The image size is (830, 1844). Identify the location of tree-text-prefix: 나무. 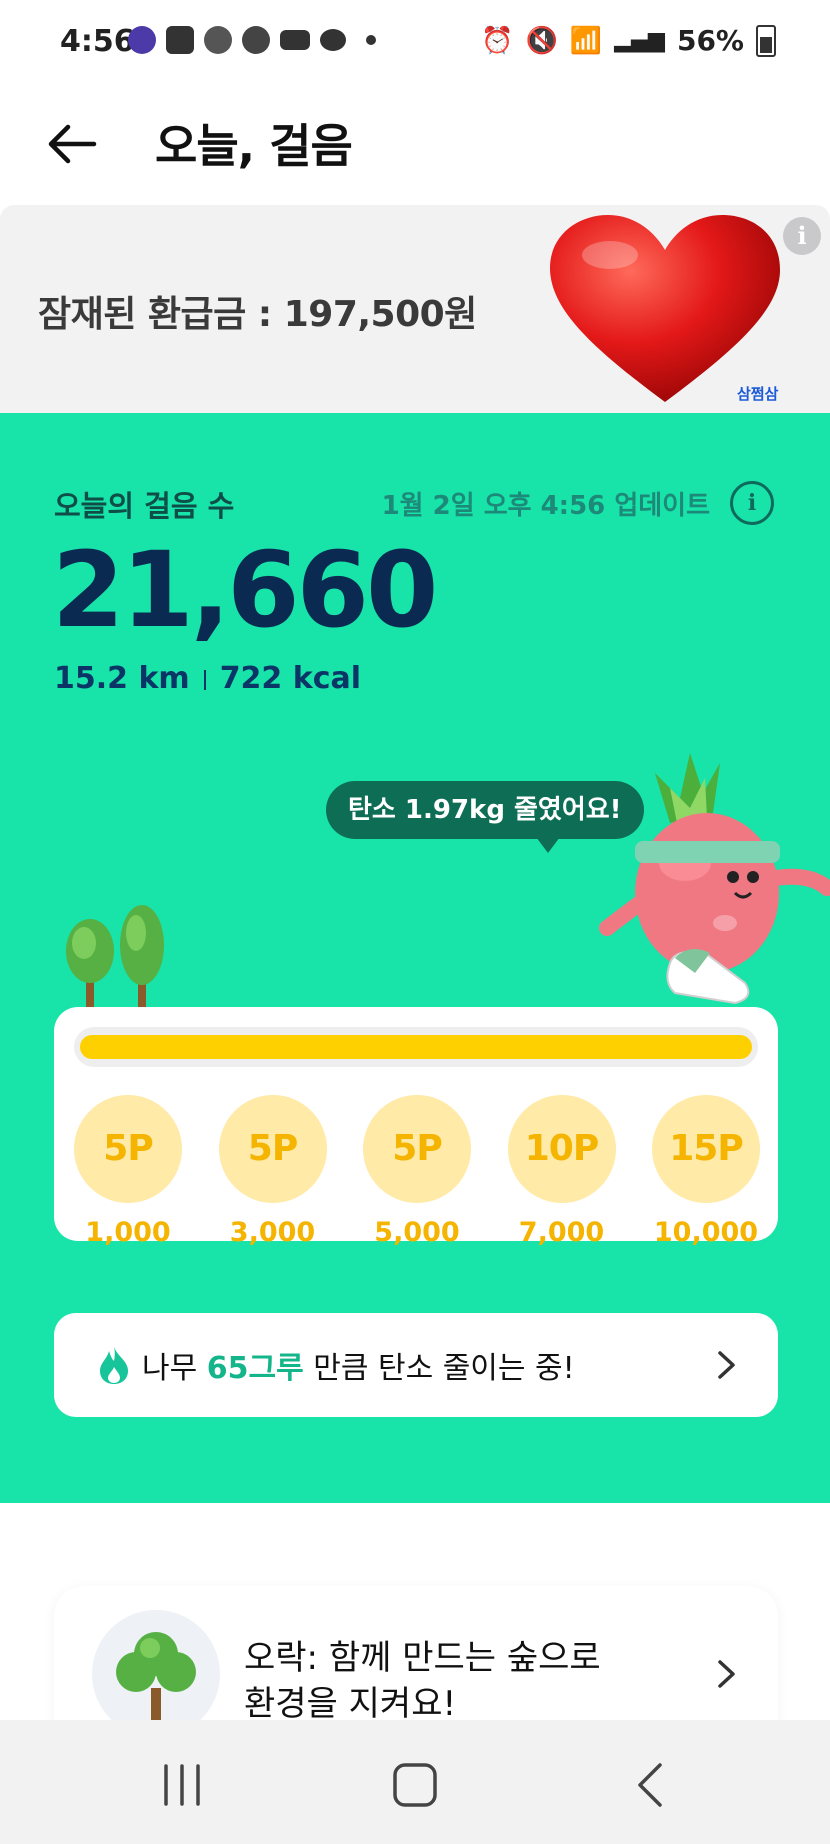
(174, 1368).